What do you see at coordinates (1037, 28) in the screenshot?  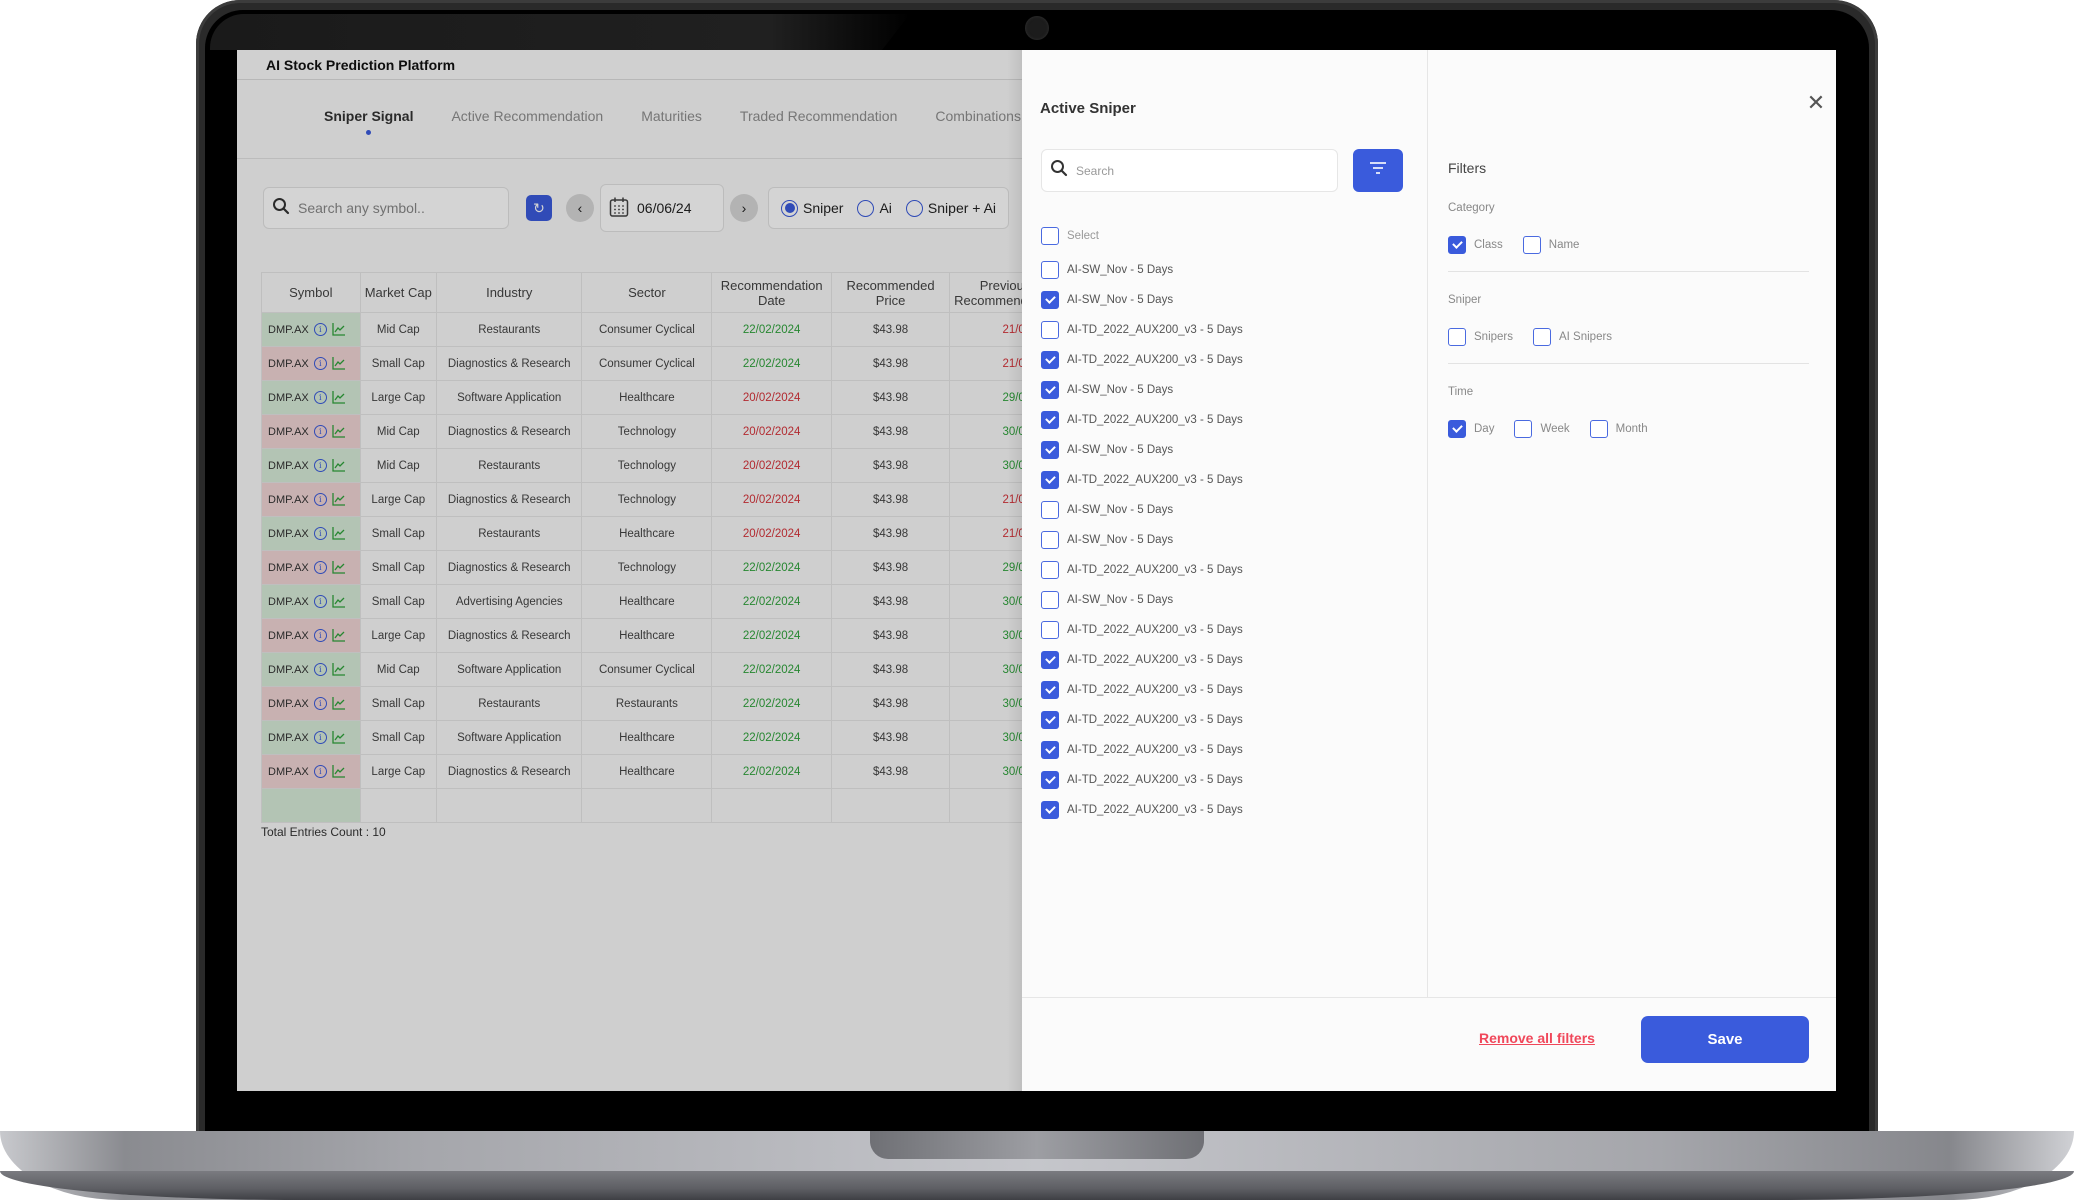 I see `webcam-icon` at bounding box center [1037, 28].